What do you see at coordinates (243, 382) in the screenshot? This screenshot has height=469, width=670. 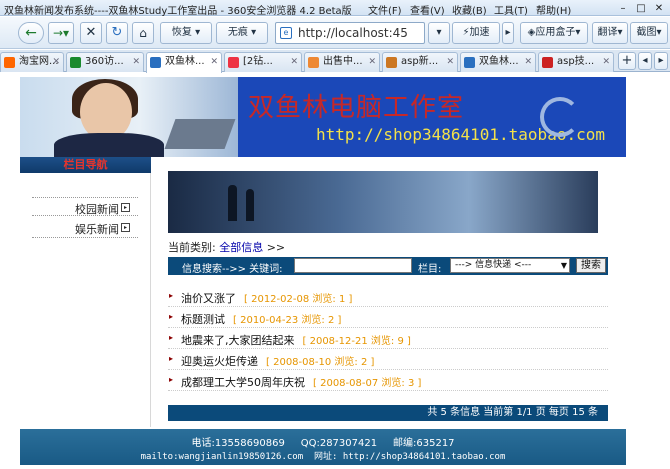 I see `news-title: 成都理工大学50周年庆祝` at bounding box center [243, 382].